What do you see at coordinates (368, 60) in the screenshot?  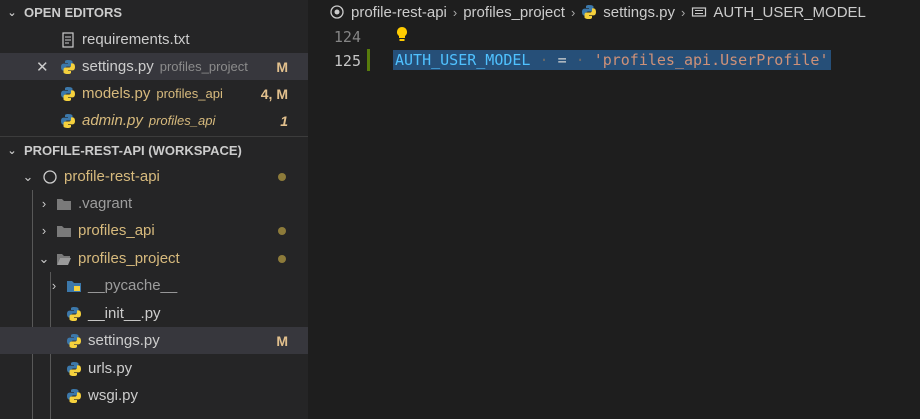 I see `git-modified-indicator` at bounding box center [368, 60].